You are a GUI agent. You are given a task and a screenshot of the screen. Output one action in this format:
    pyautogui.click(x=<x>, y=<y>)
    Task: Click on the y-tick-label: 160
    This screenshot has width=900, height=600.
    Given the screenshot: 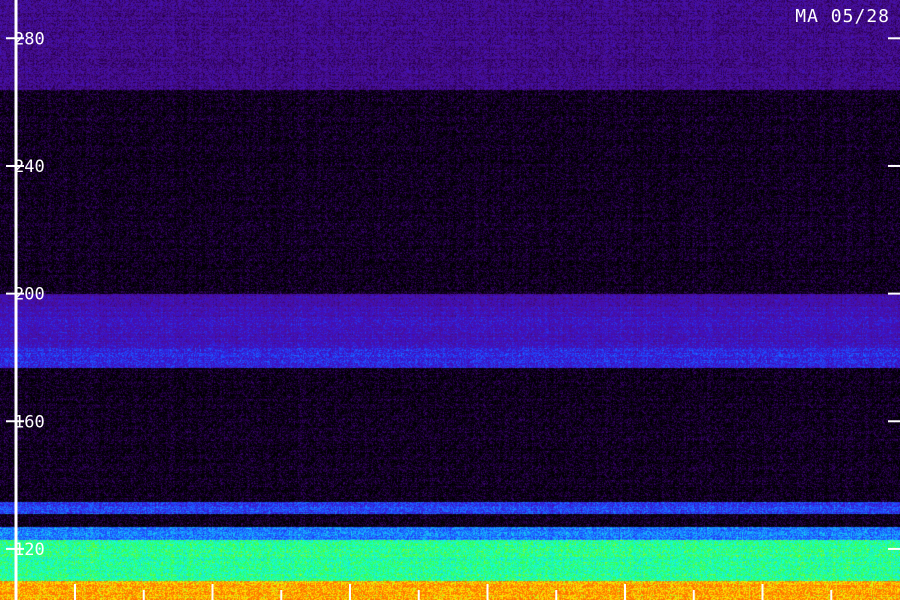 What is the action you would take?
    pyautogui.click(x=29, y=422)
    